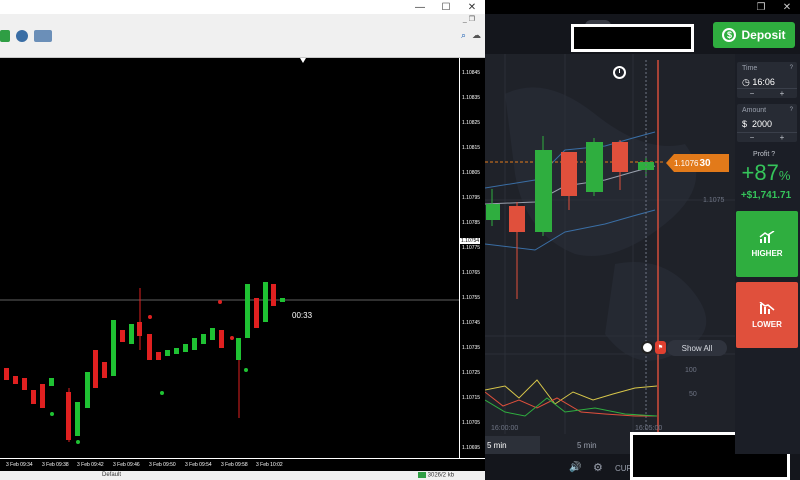 This screenshot has width=800, height=480. Describe the element at coordinates (642, 7) in the screenshot. I see `browser-title-bar: ❐ ✕` at that location.